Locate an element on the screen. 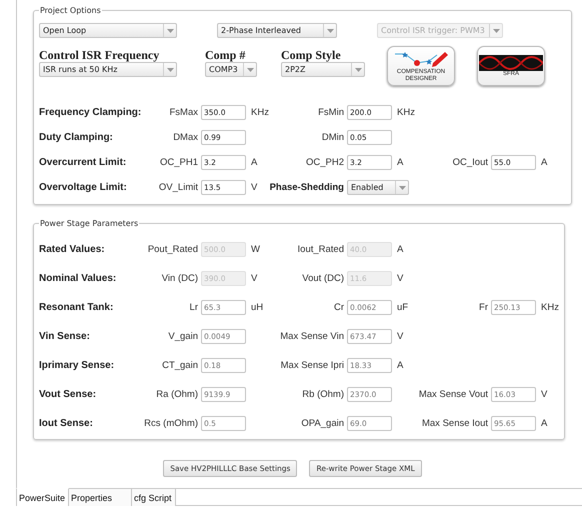  field-label: FsMin is located at coordinates (331, 112).